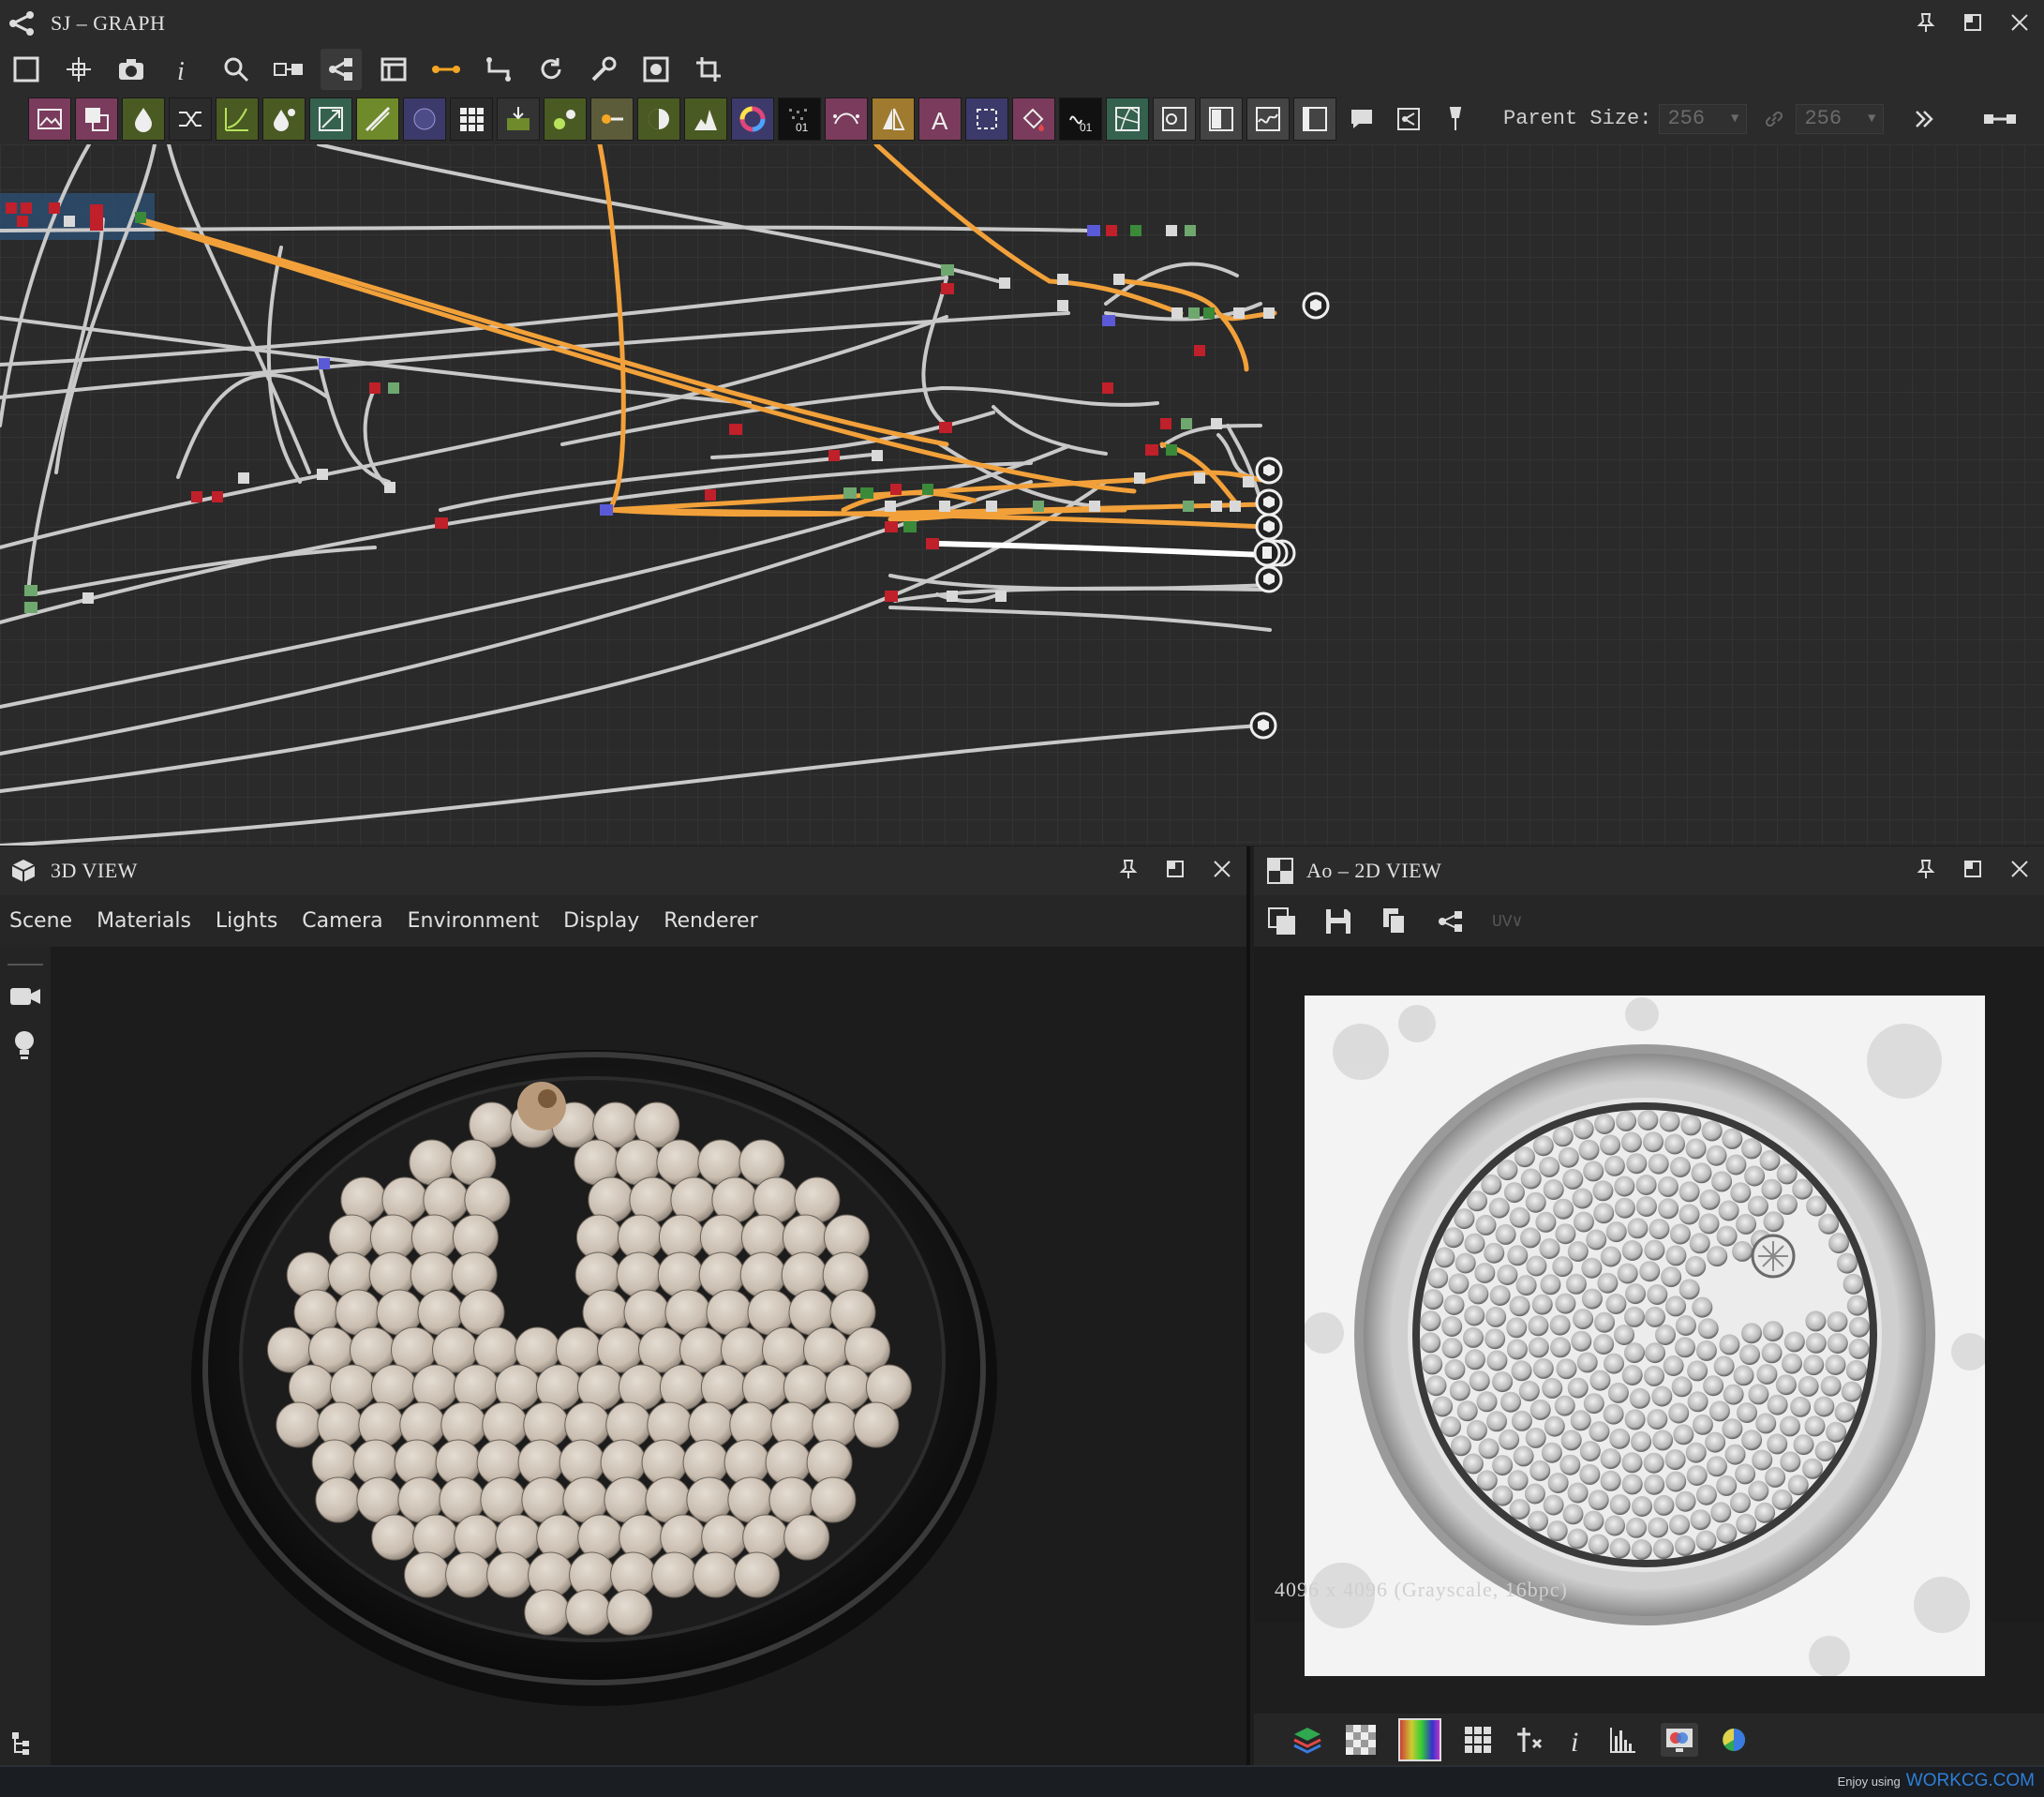  What do you see at coordinates (565, 119) in the screenshot?
I see `splatter-icon` at bounding box center [565, 119].